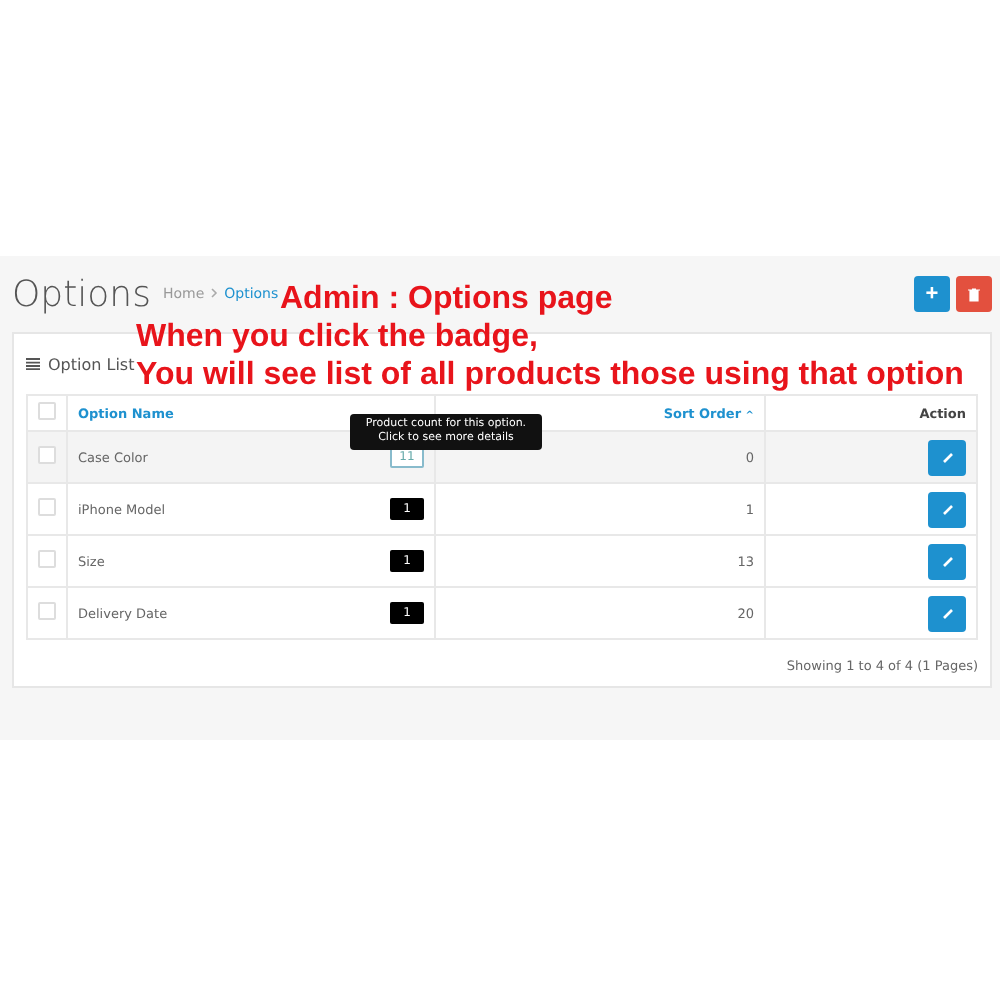  What do you see at coordinates (550, 375) in the screenshot?
I see `annotation-text: You will see list of all products those using that option` at bounding box center [550, 375].